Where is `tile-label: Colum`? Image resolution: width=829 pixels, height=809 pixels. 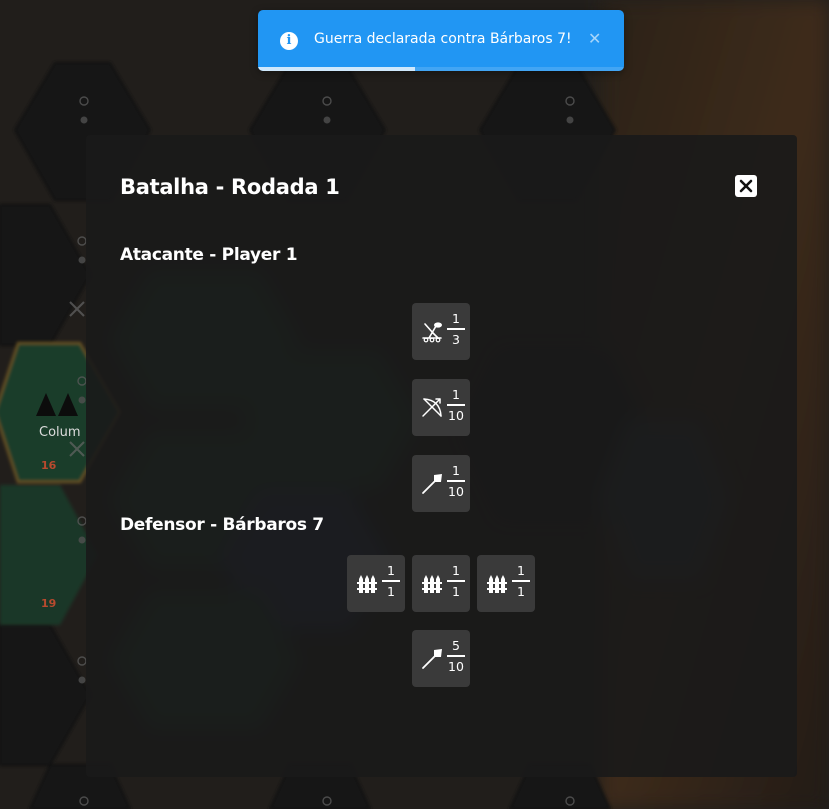 tile-label: Colum is located at coordinates (60, 432).